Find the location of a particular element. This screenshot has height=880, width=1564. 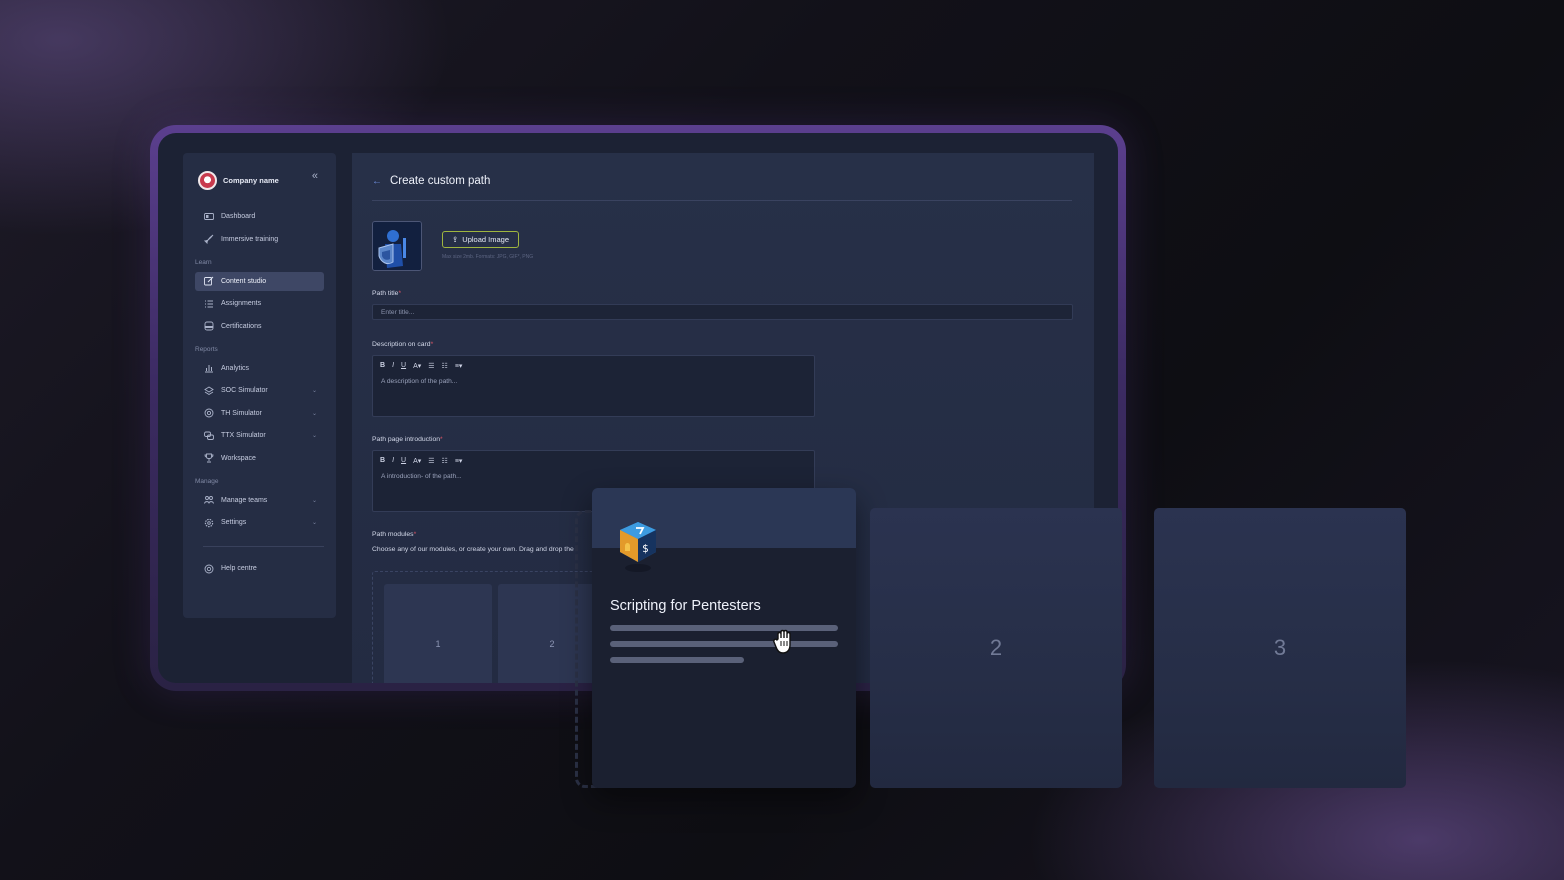

section-label-reports: Reports is located at coordinates (206, 349).